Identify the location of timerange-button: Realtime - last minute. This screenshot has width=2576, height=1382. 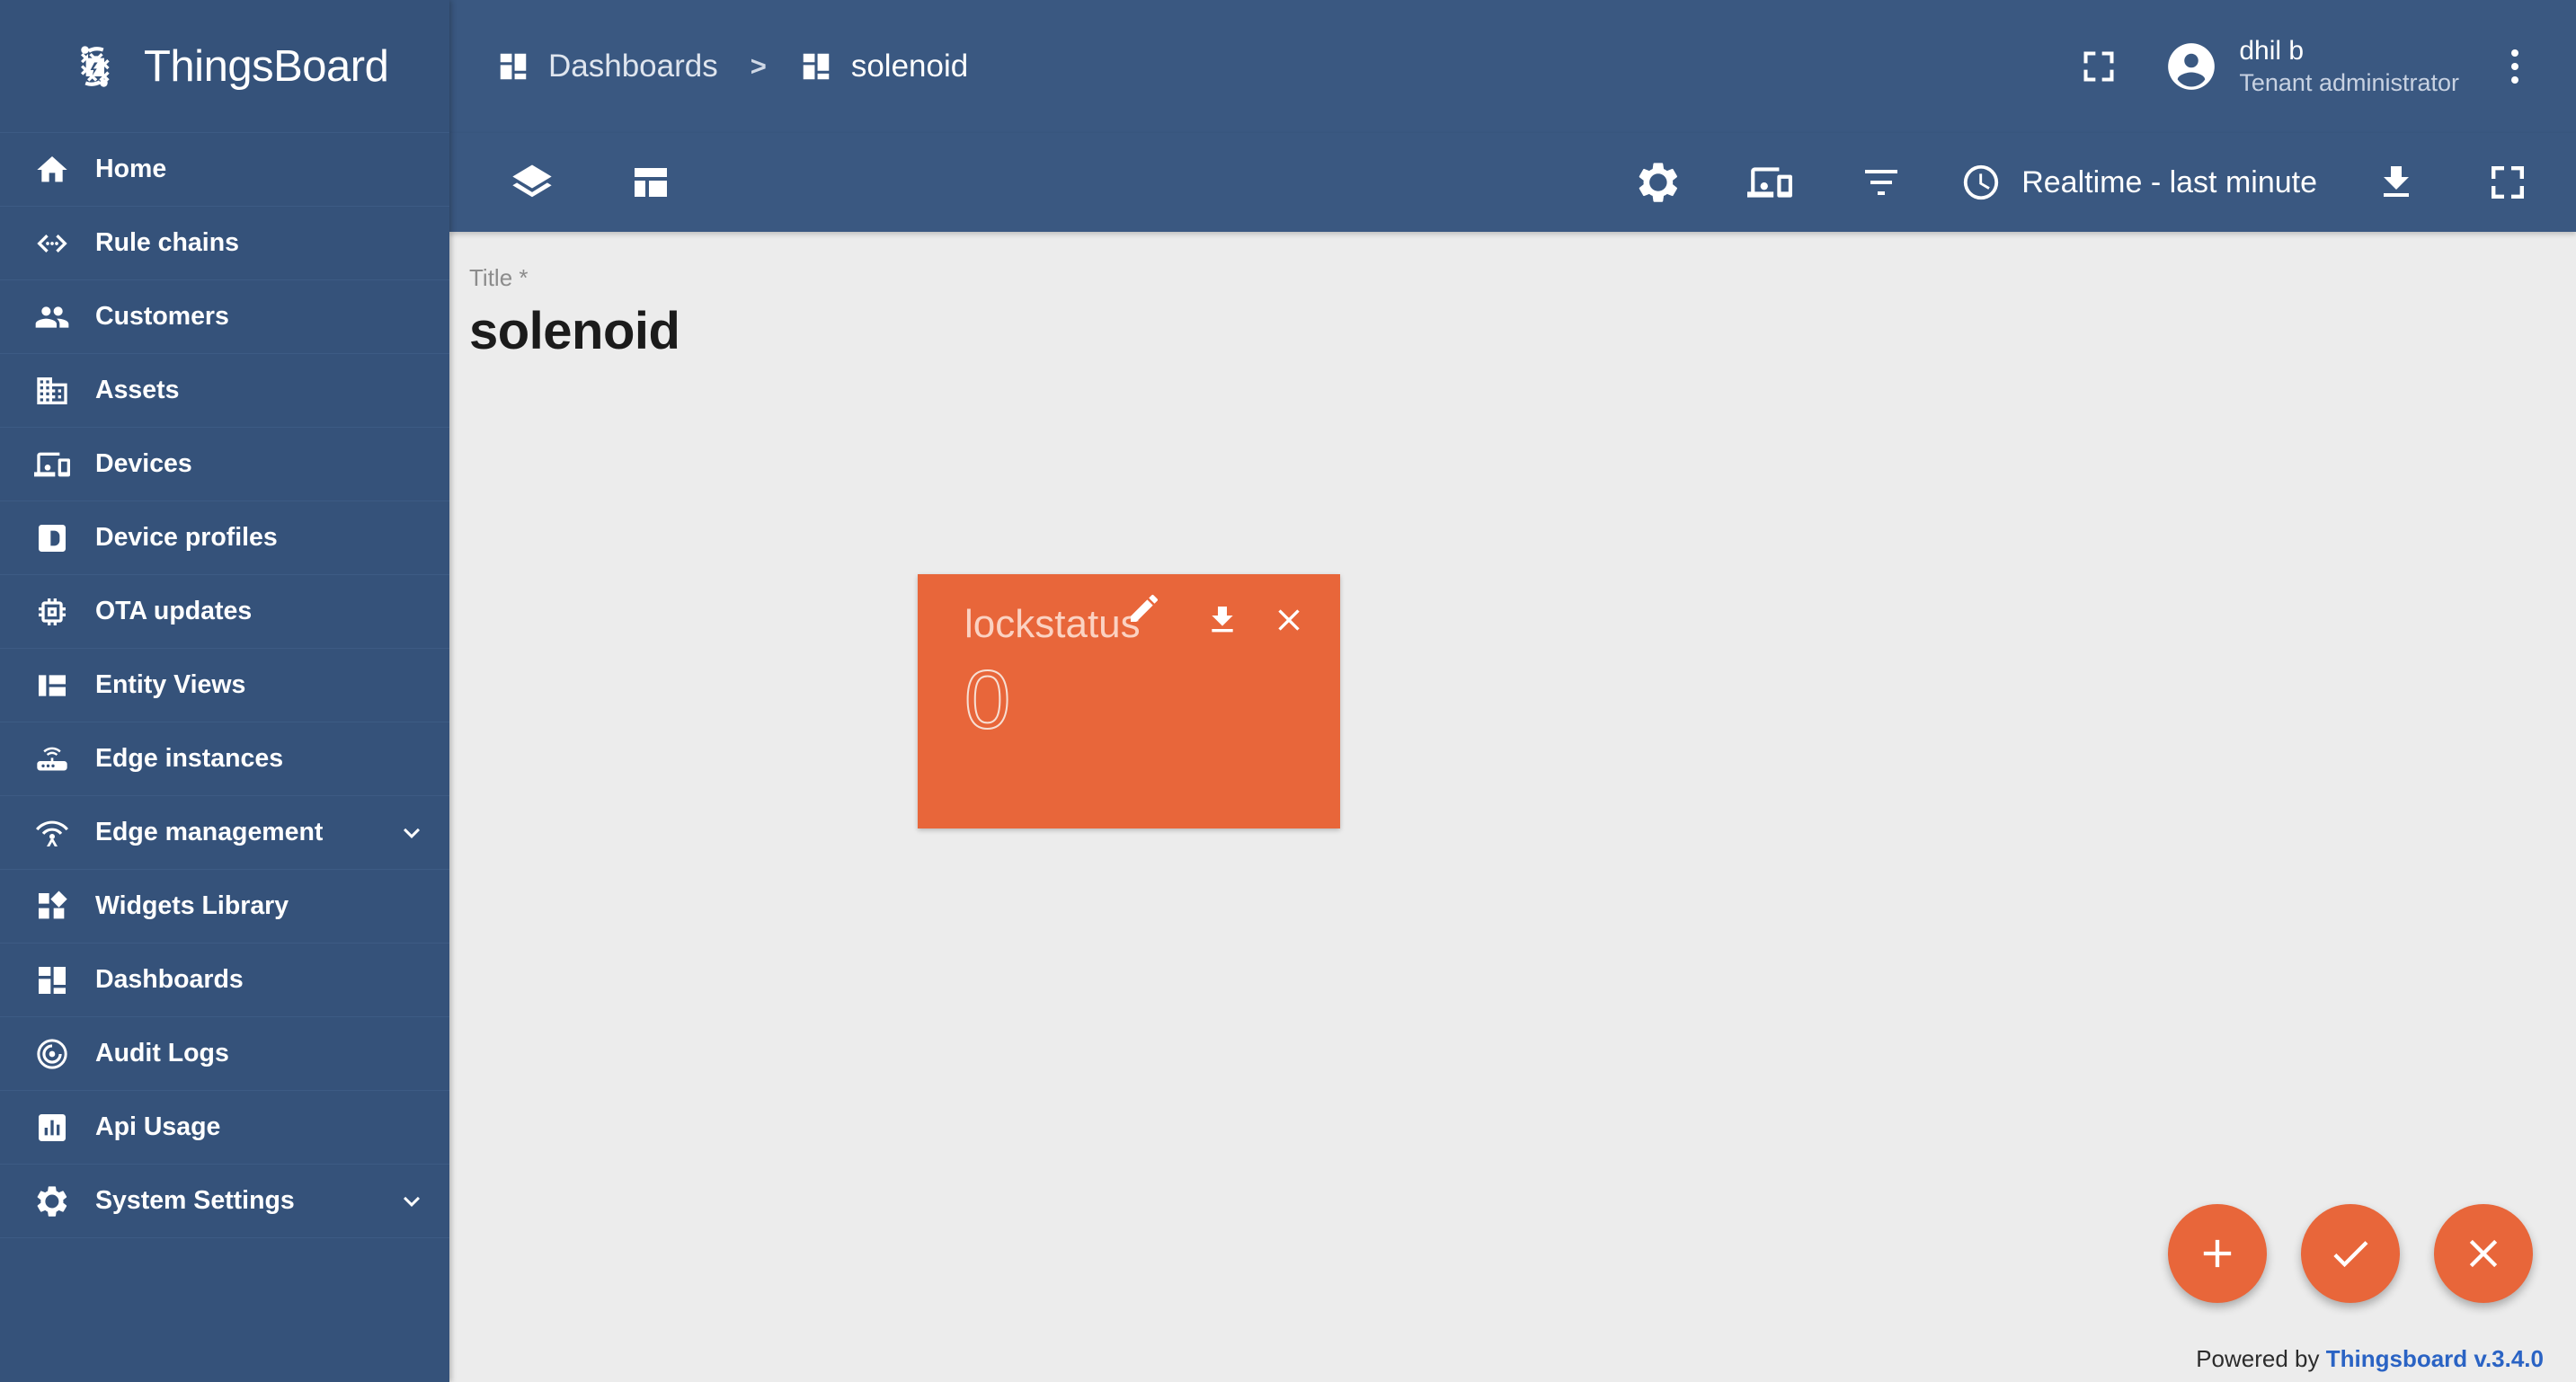
(2138, 182).